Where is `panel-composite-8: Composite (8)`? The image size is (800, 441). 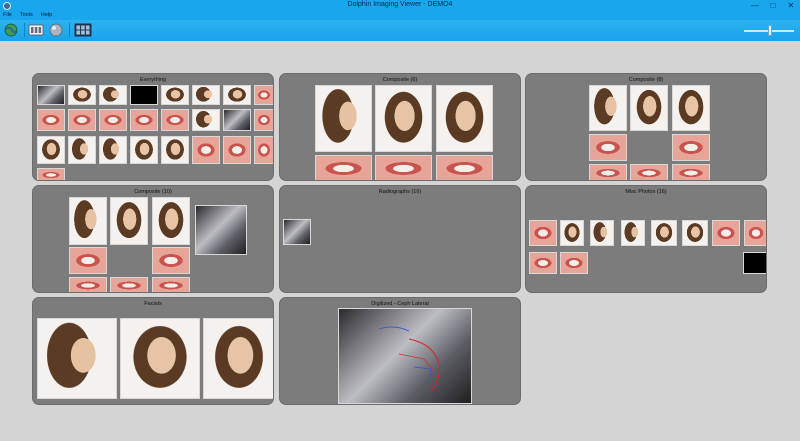
panel-composite-8: Composite (8) is located at coordinates (646, 127).